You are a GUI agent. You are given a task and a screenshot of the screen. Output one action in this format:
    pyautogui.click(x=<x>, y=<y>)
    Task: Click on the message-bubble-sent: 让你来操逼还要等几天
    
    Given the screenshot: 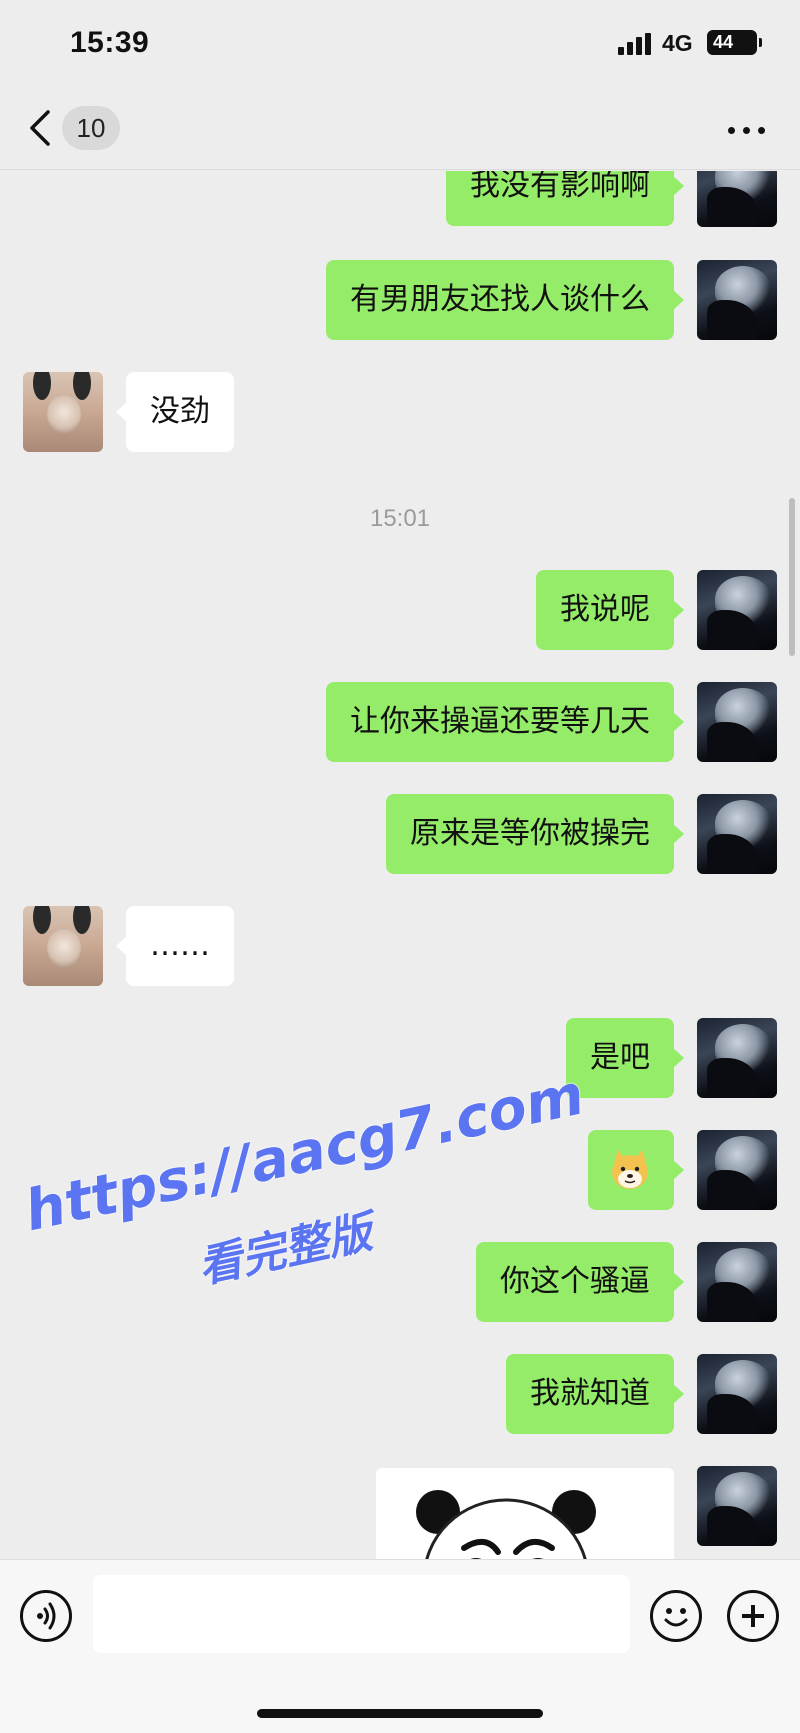 What is the action you would take?
    pyautogui.click(x=505, y=722)
    